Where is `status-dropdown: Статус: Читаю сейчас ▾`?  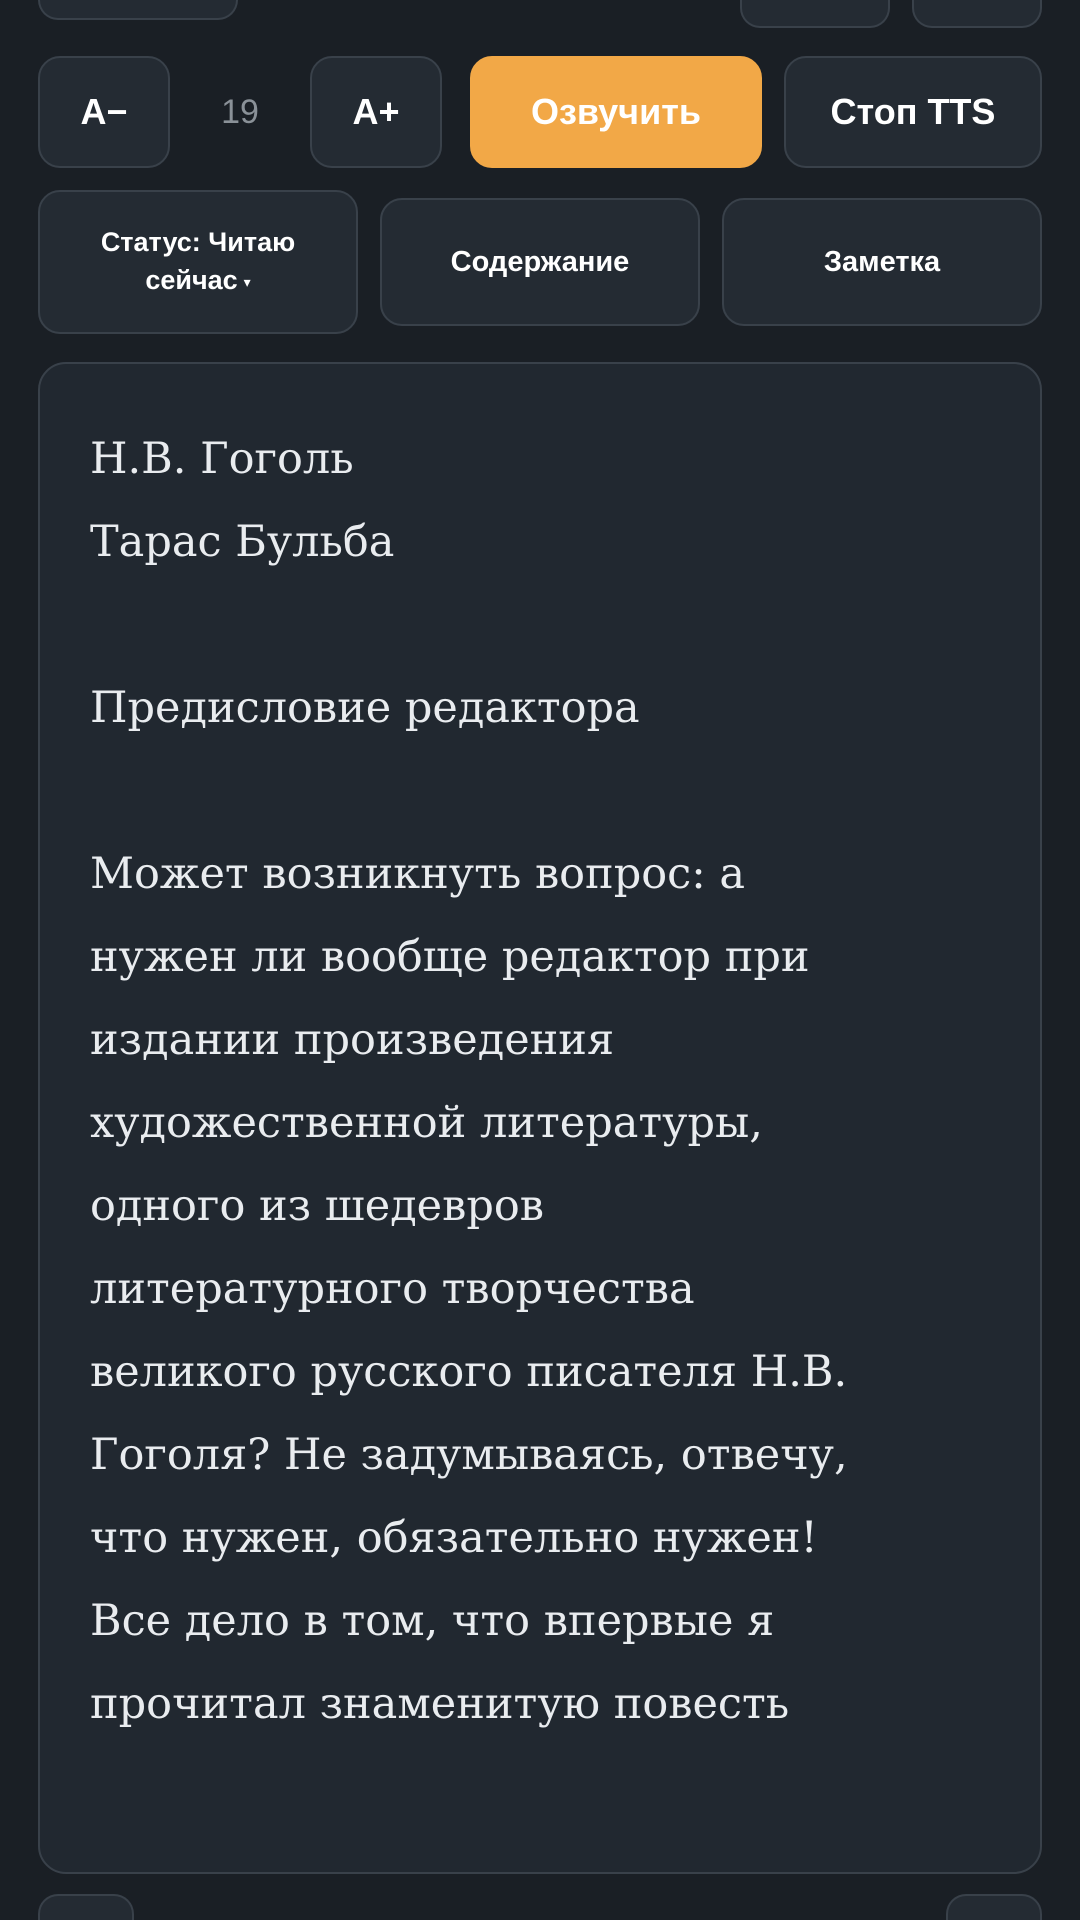
status-dropdown: Статус: Читаю сейчас ▾ is located at coordinates (198, 262).